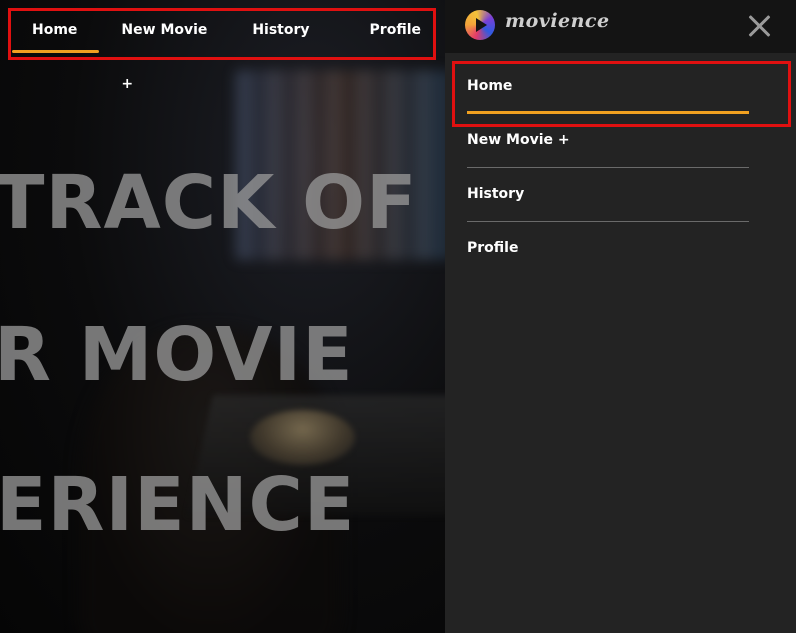  What do you see at coordinates (222, 46) in the screenshot?
I see `top-navigation: Home New Movie + History Profile` at bounding box center [222, 46].